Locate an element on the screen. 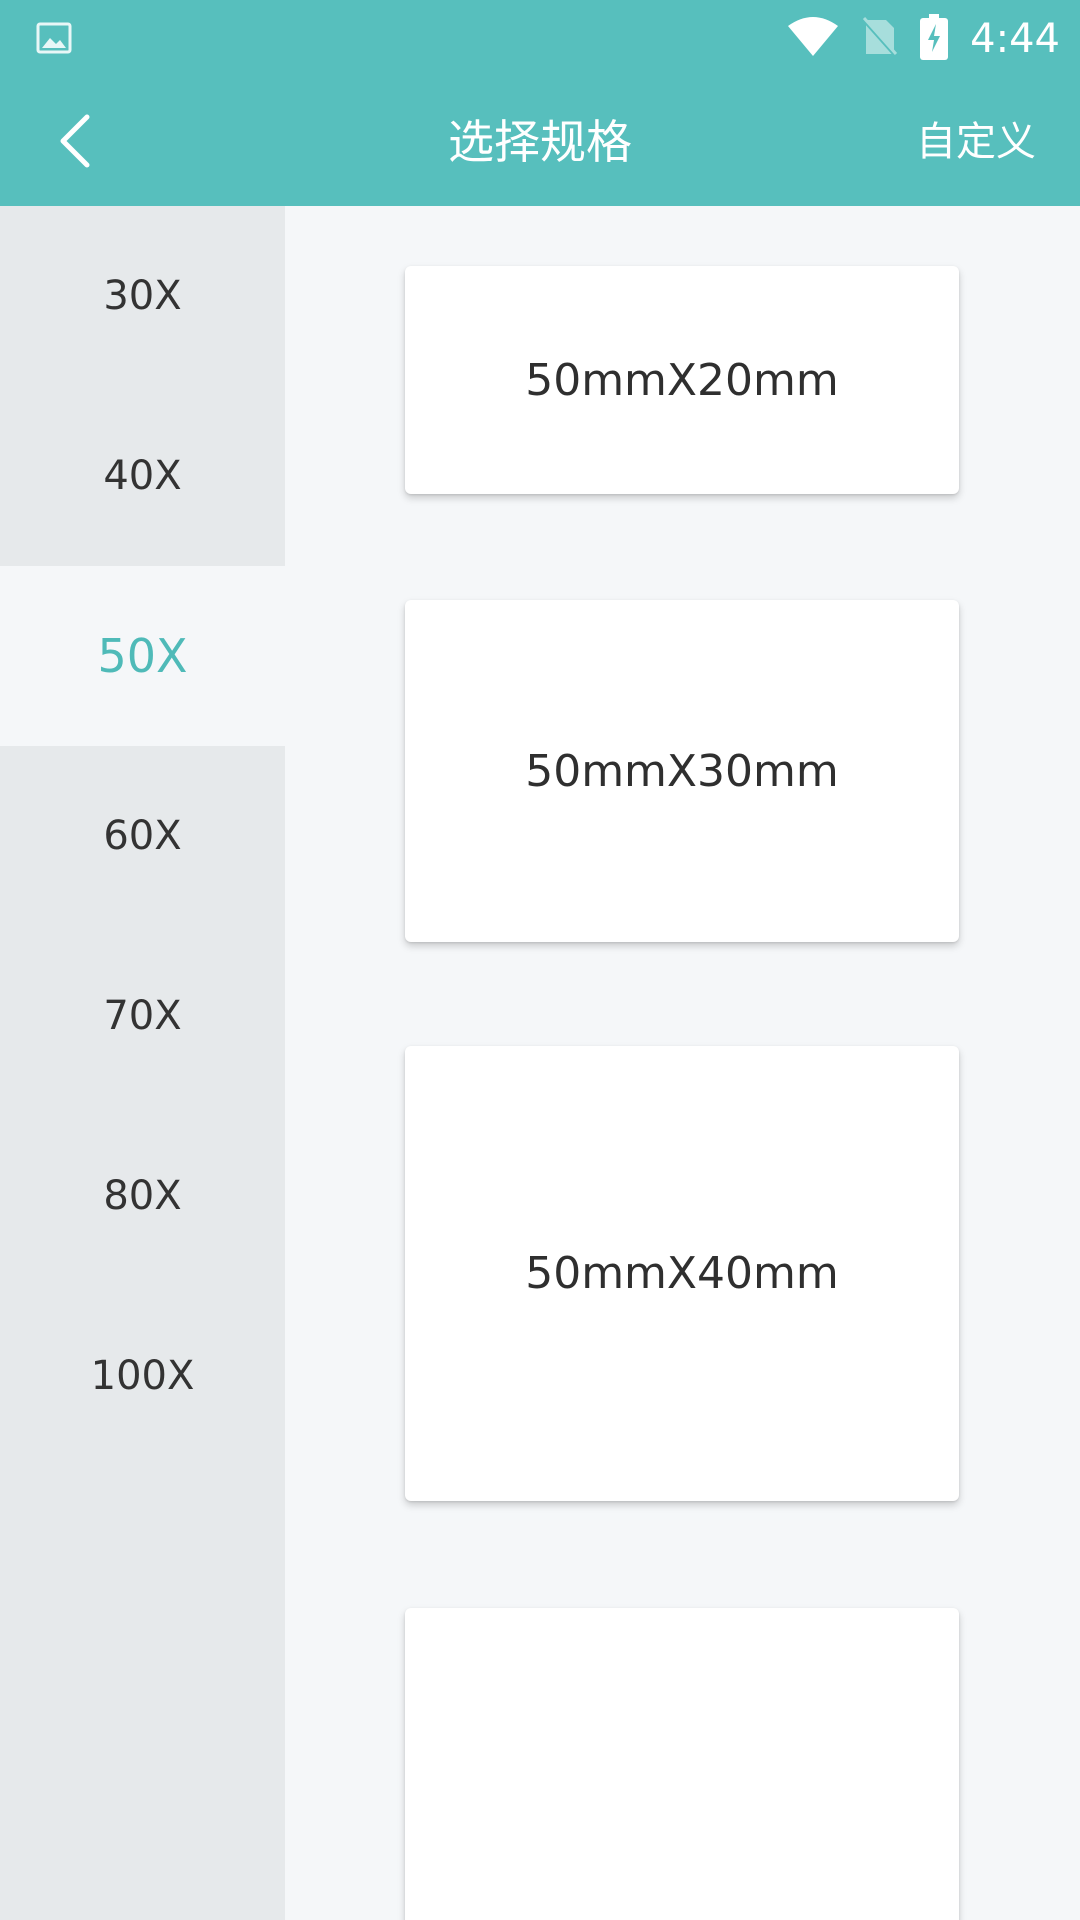 The width and height of the screenshot is (1080, 1920). spec-card-next is located at coordinates (682, 1764).